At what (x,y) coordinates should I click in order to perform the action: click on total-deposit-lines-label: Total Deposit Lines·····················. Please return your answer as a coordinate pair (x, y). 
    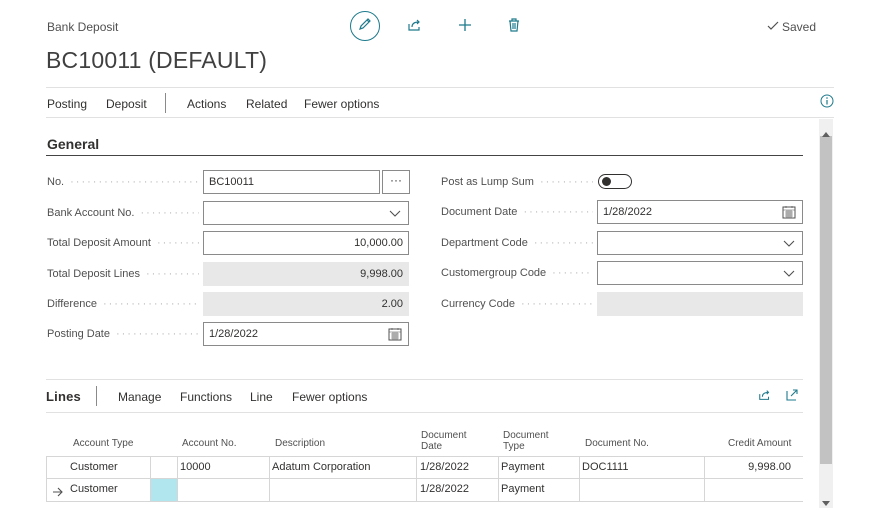
    Looking at the image, I should click on (123, 274).